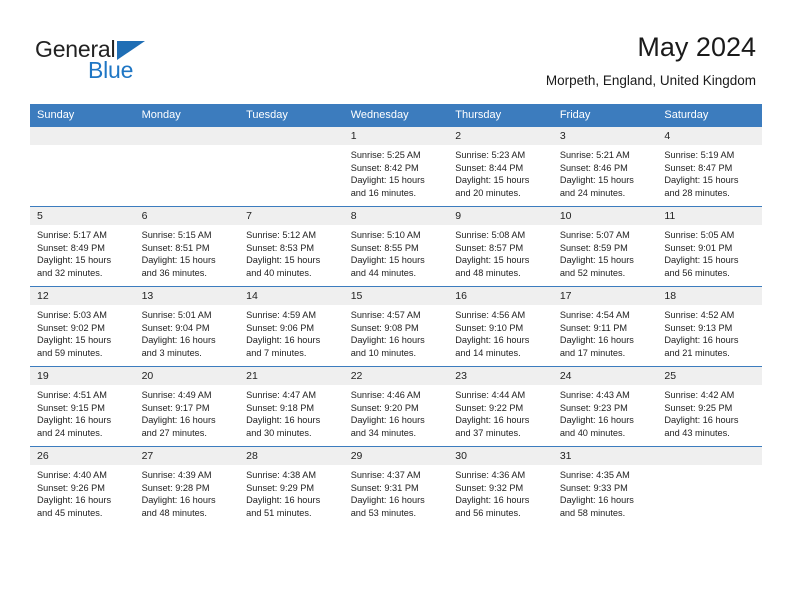 The height and width of the screenshot is (612, 792). What do you see at coordinates (72, 475) in the screenshot?
I see `sunrise-text: Sunrise: 4:40 AM` at bounding box center [72, 475].